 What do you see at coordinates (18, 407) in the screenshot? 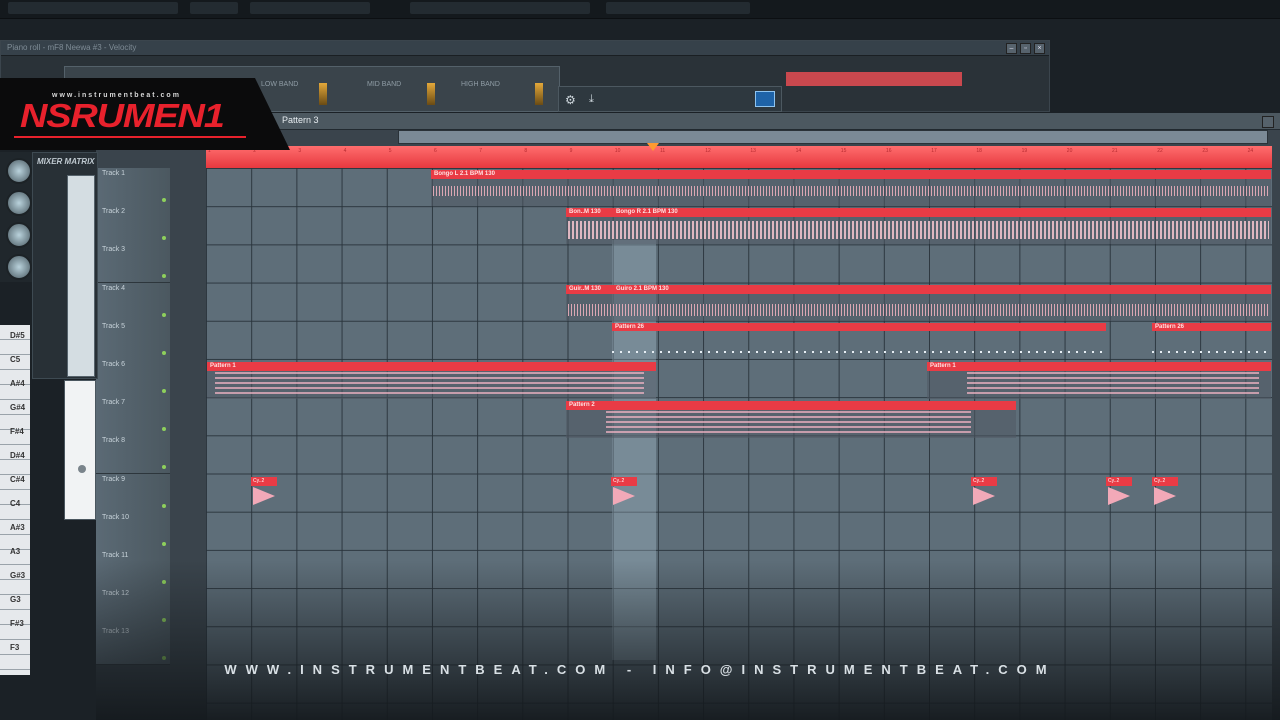
I see `piano-key-label: G#4` at bounding box center [18, 407].